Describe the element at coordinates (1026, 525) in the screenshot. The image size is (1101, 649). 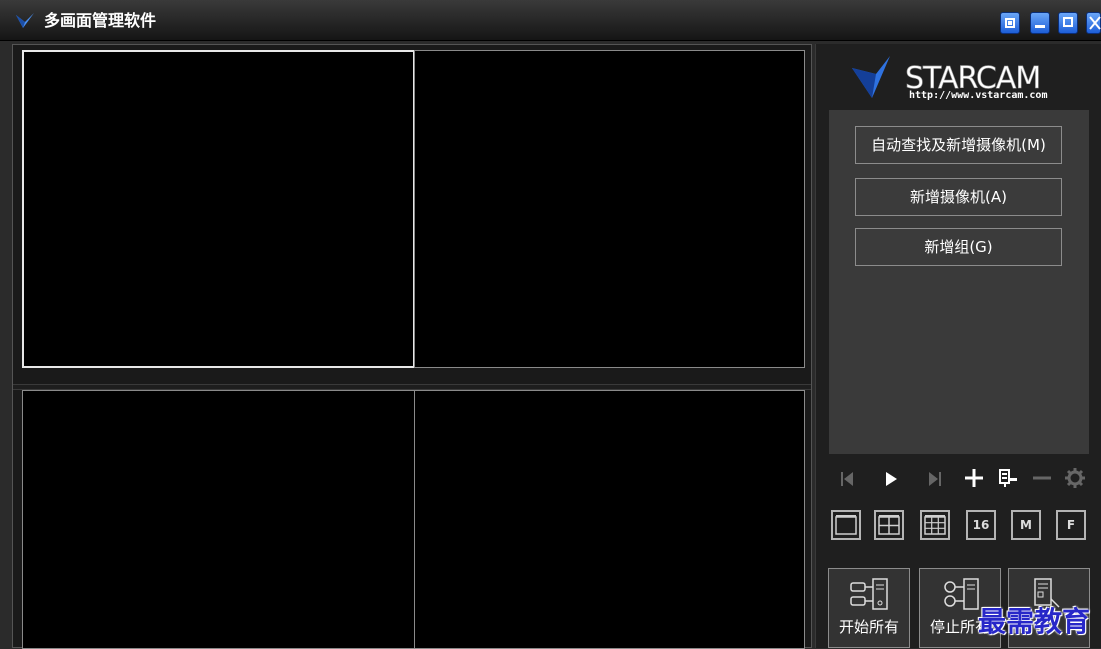
I see `mode-m-icon: M` at that location.